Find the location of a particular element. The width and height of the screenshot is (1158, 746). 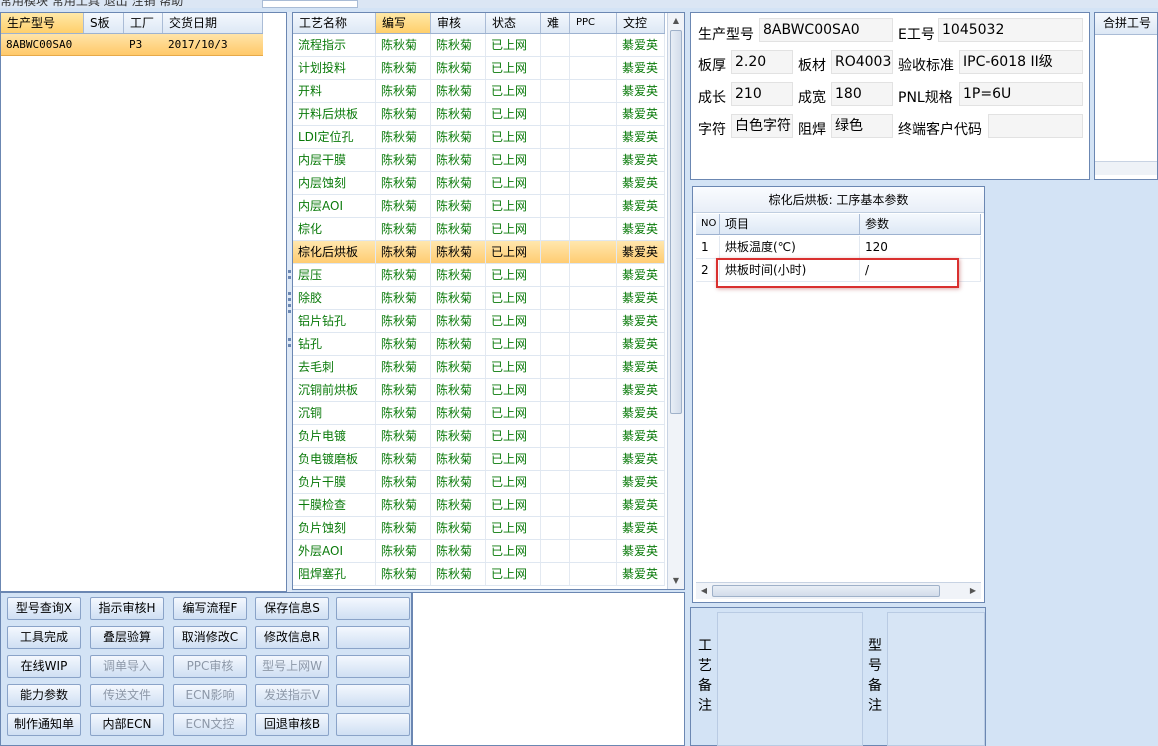

eno-field: 1045032 is located at coordinates (1010, 30).